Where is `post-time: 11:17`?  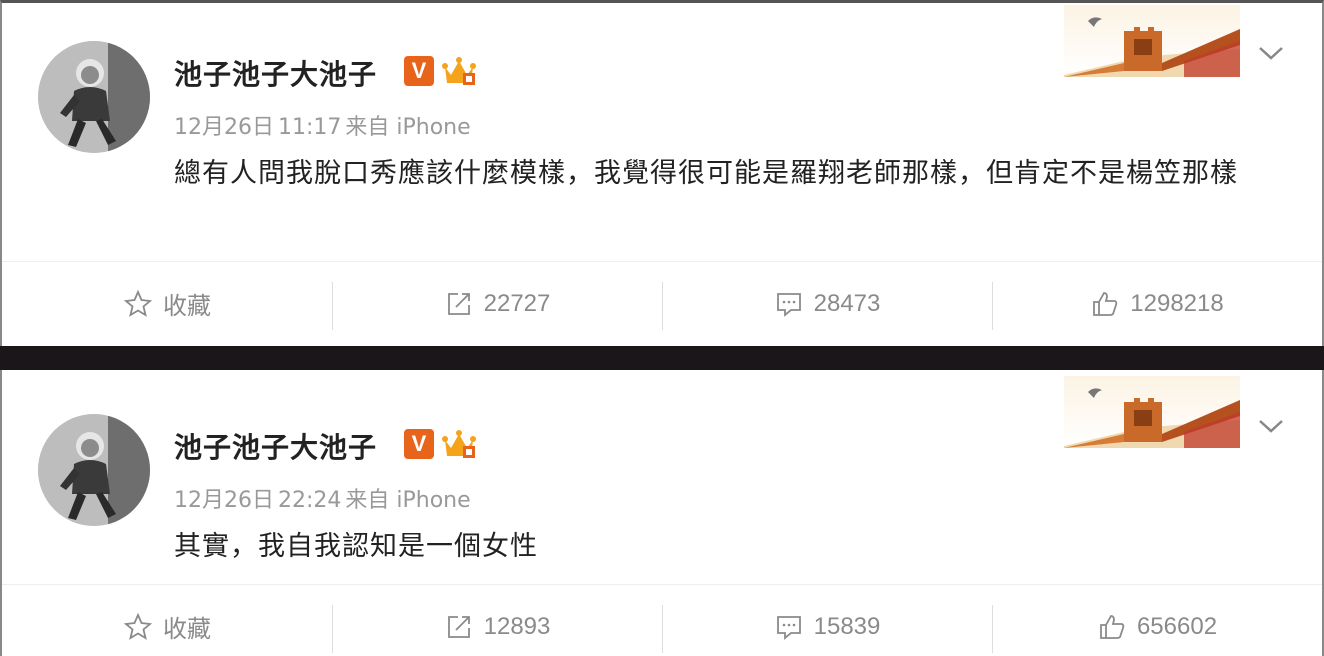 post-time: 11:17 is located at coordinates (310, 127).